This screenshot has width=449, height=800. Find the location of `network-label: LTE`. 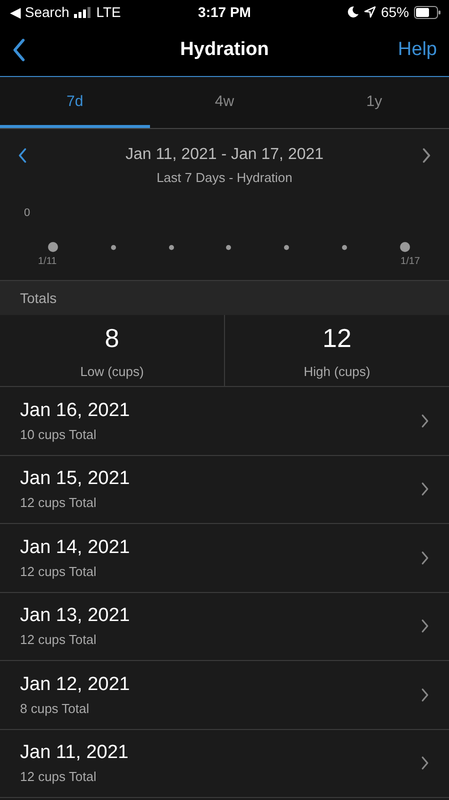

network-label: LTE is located at coordinates (108, 12).